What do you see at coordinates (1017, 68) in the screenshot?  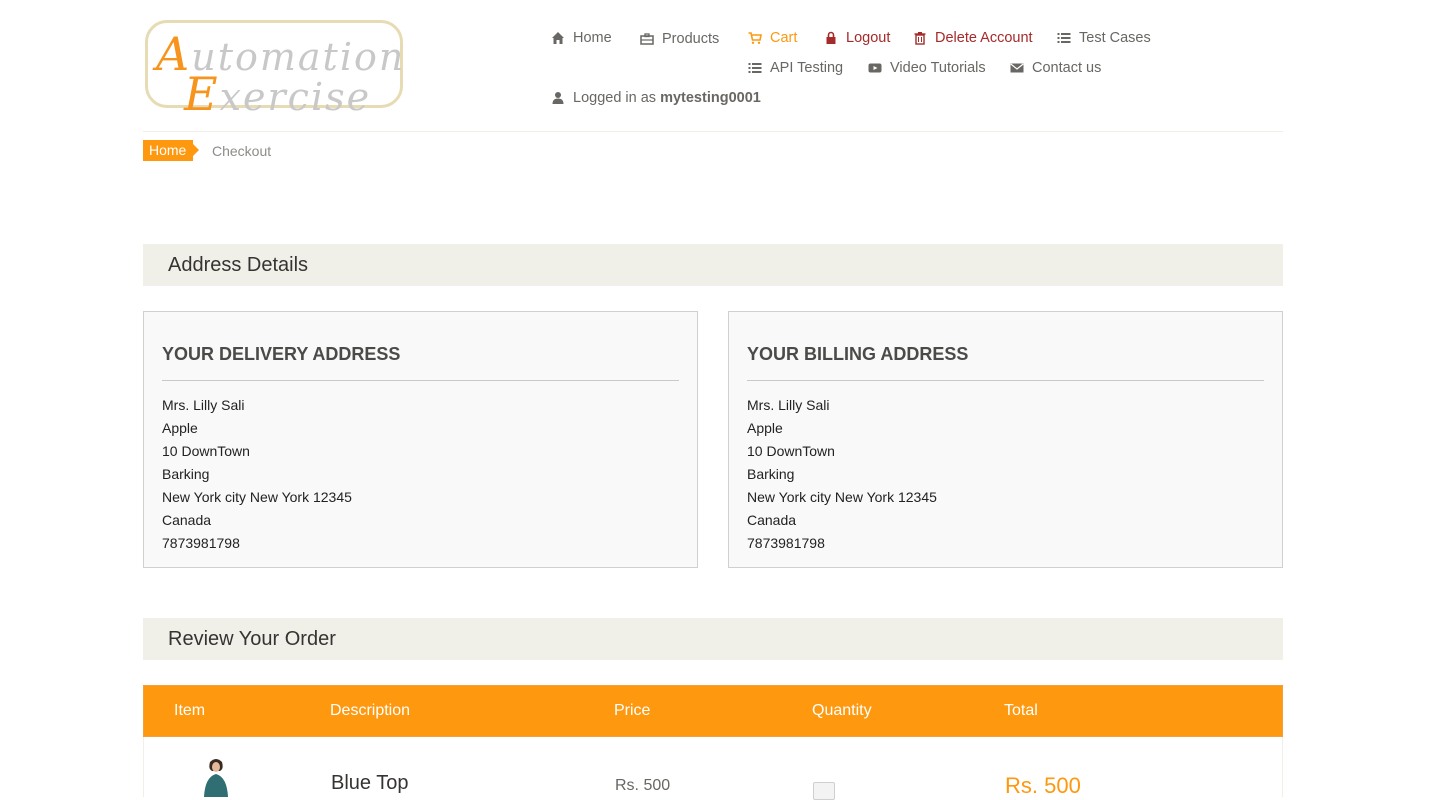 I see `envelope-icon` at bounding box center [1017, 68].